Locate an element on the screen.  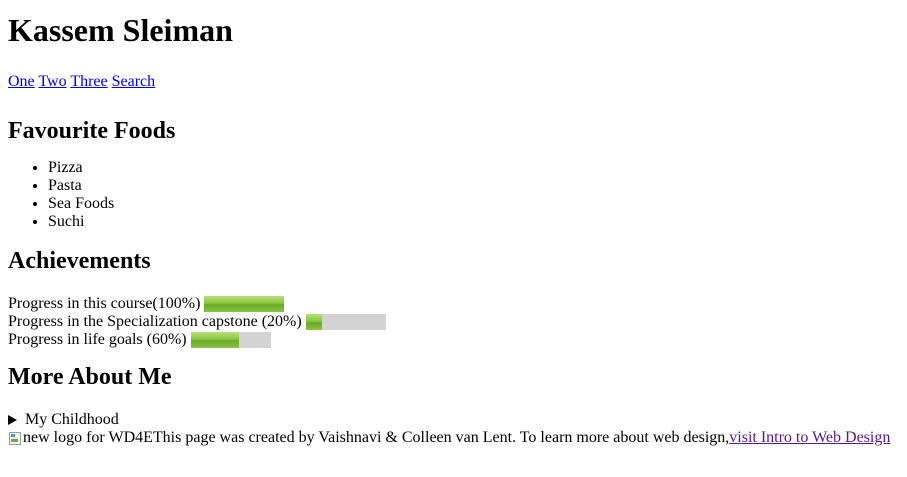
progress-label: Progress in this course(100%) is located at coordinates (104, 303).